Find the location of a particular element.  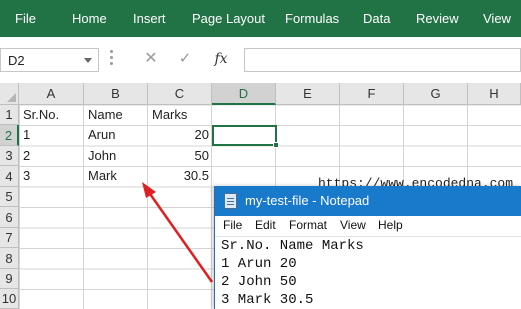

cell-b1: Name is located at coordinates (105, 115).